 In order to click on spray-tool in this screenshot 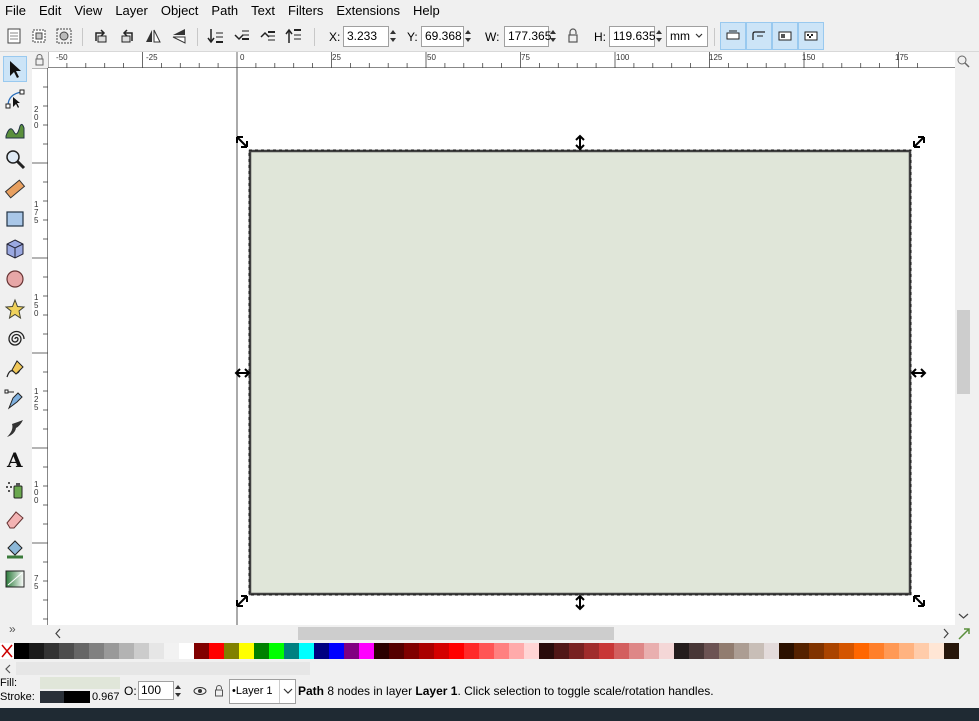, I will do `click(15, 489)`.